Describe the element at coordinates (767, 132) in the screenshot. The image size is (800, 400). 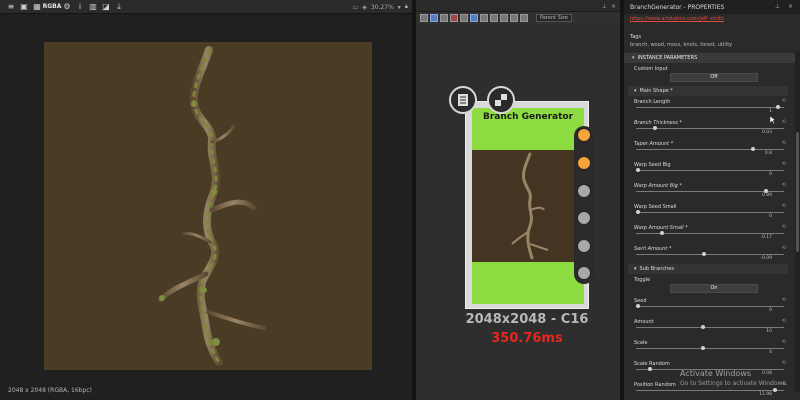
I see `param-value: 0.03` at that location.